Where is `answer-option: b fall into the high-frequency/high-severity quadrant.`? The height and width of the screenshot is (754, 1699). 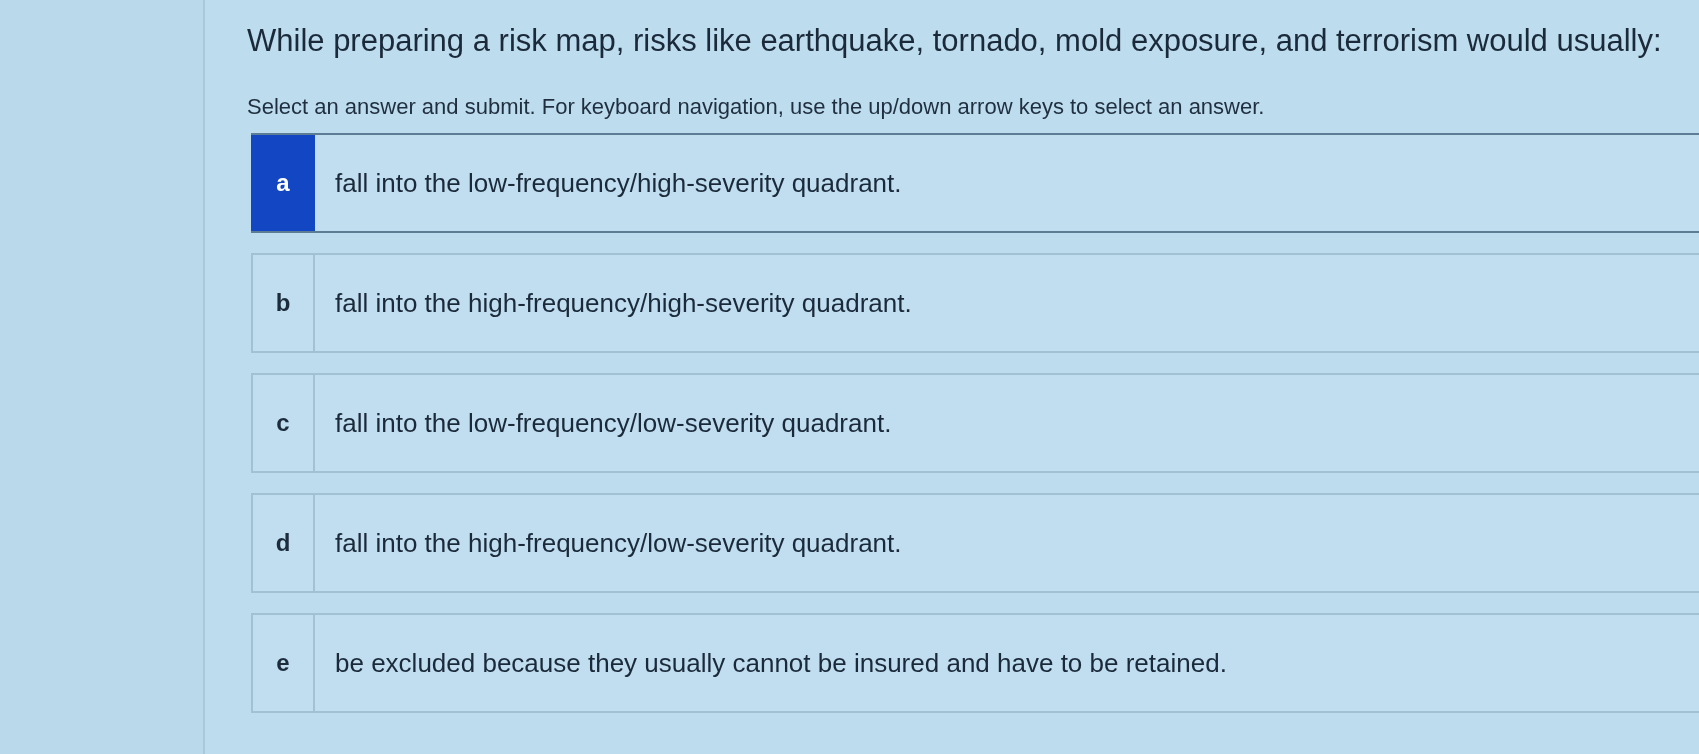
answer-option: b fall into the high-frequency/high-severity quadrant. is located at coordinates (975, 303).